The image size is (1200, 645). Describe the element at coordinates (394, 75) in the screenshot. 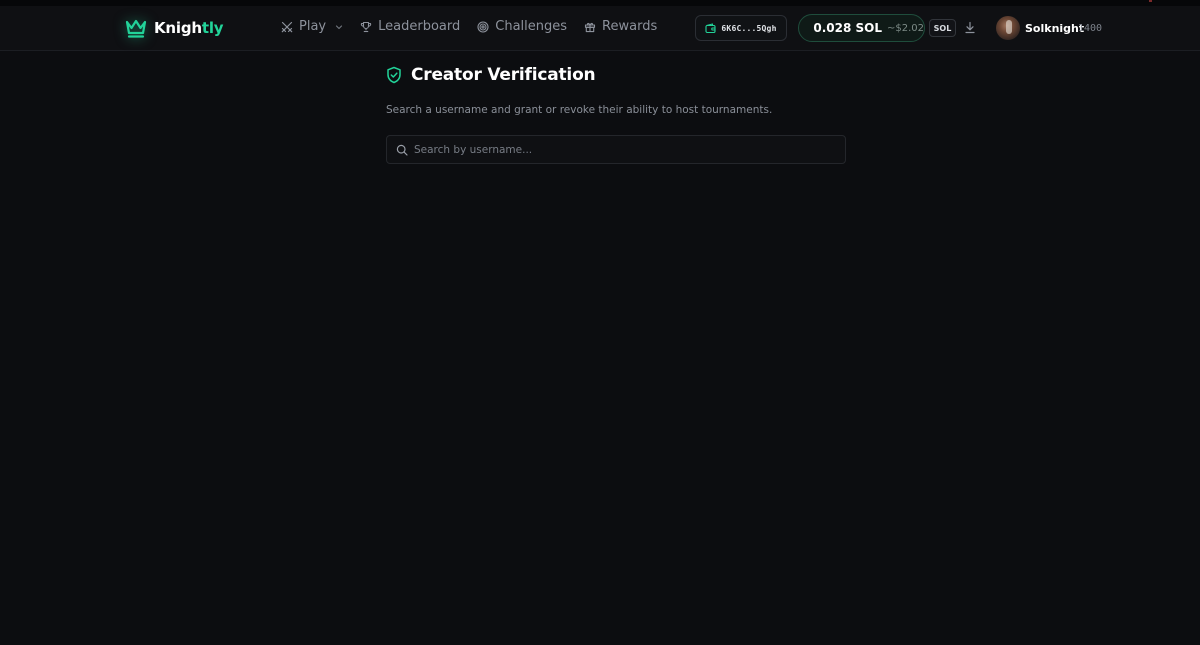

I see `shield-check-icon` at that location.